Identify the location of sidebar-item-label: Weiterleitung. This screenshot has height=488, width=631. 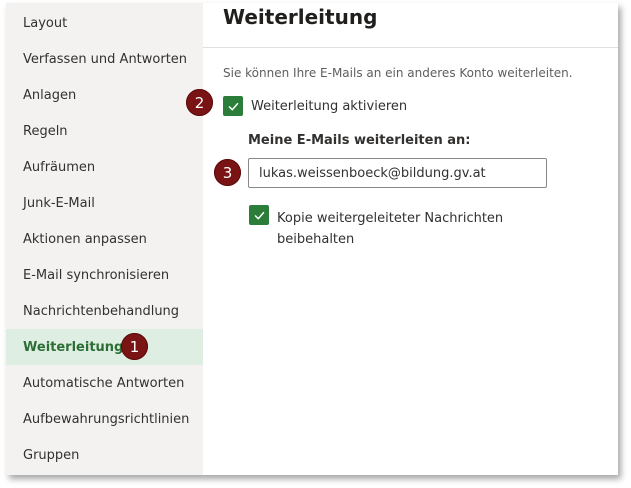
(73, 347).